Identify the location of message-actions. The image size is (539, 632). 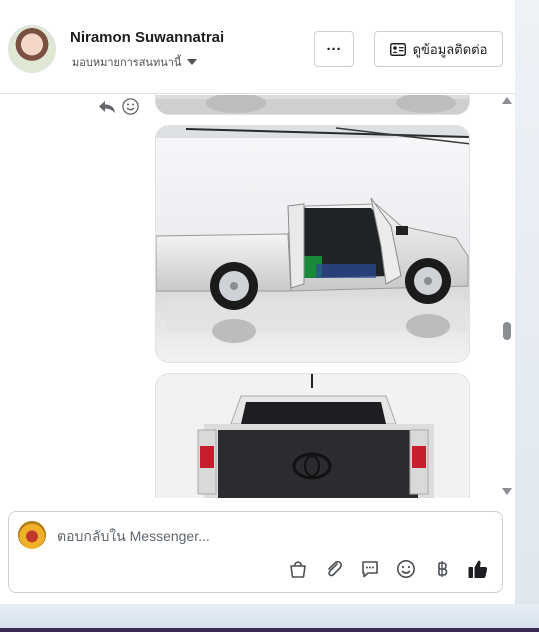
(118, 106).